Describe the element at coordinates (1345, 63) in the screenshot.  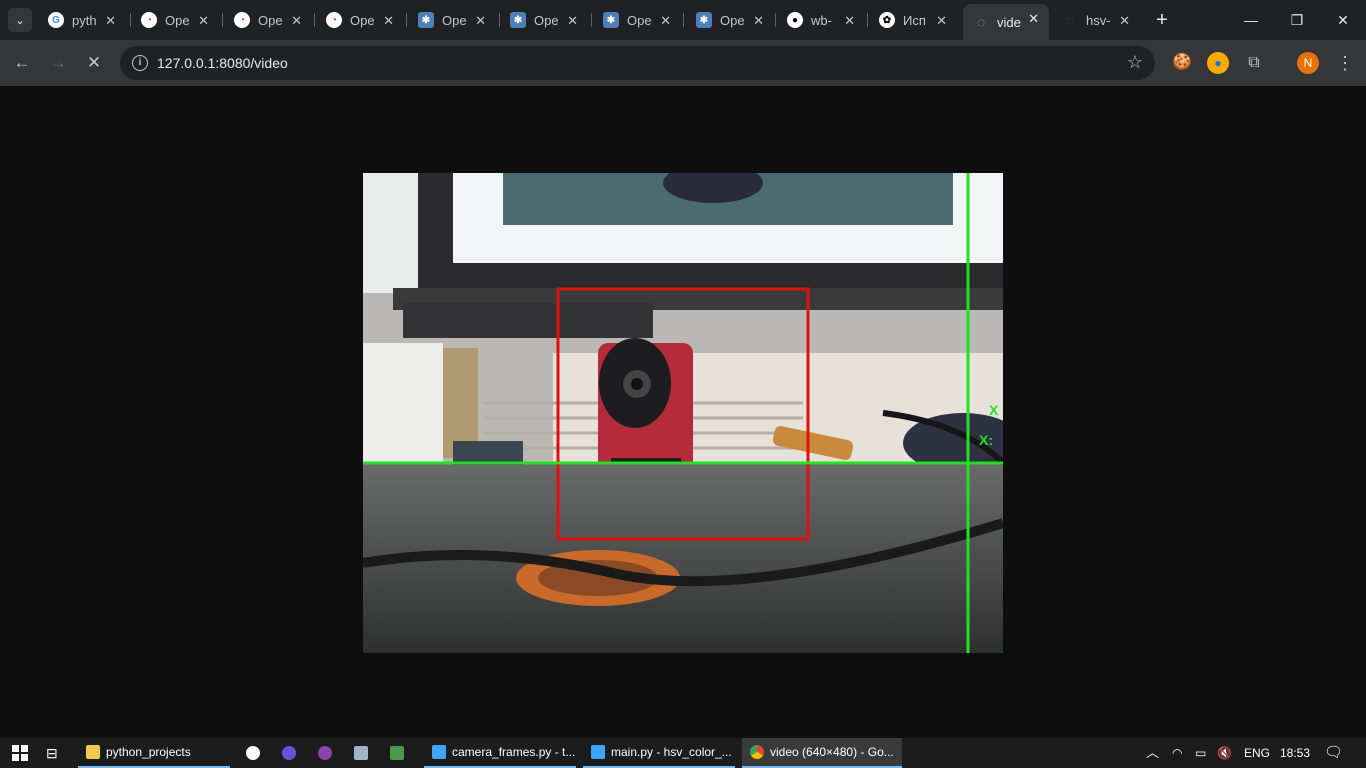
I see `browser-menu-icon: ⋮` at that location.